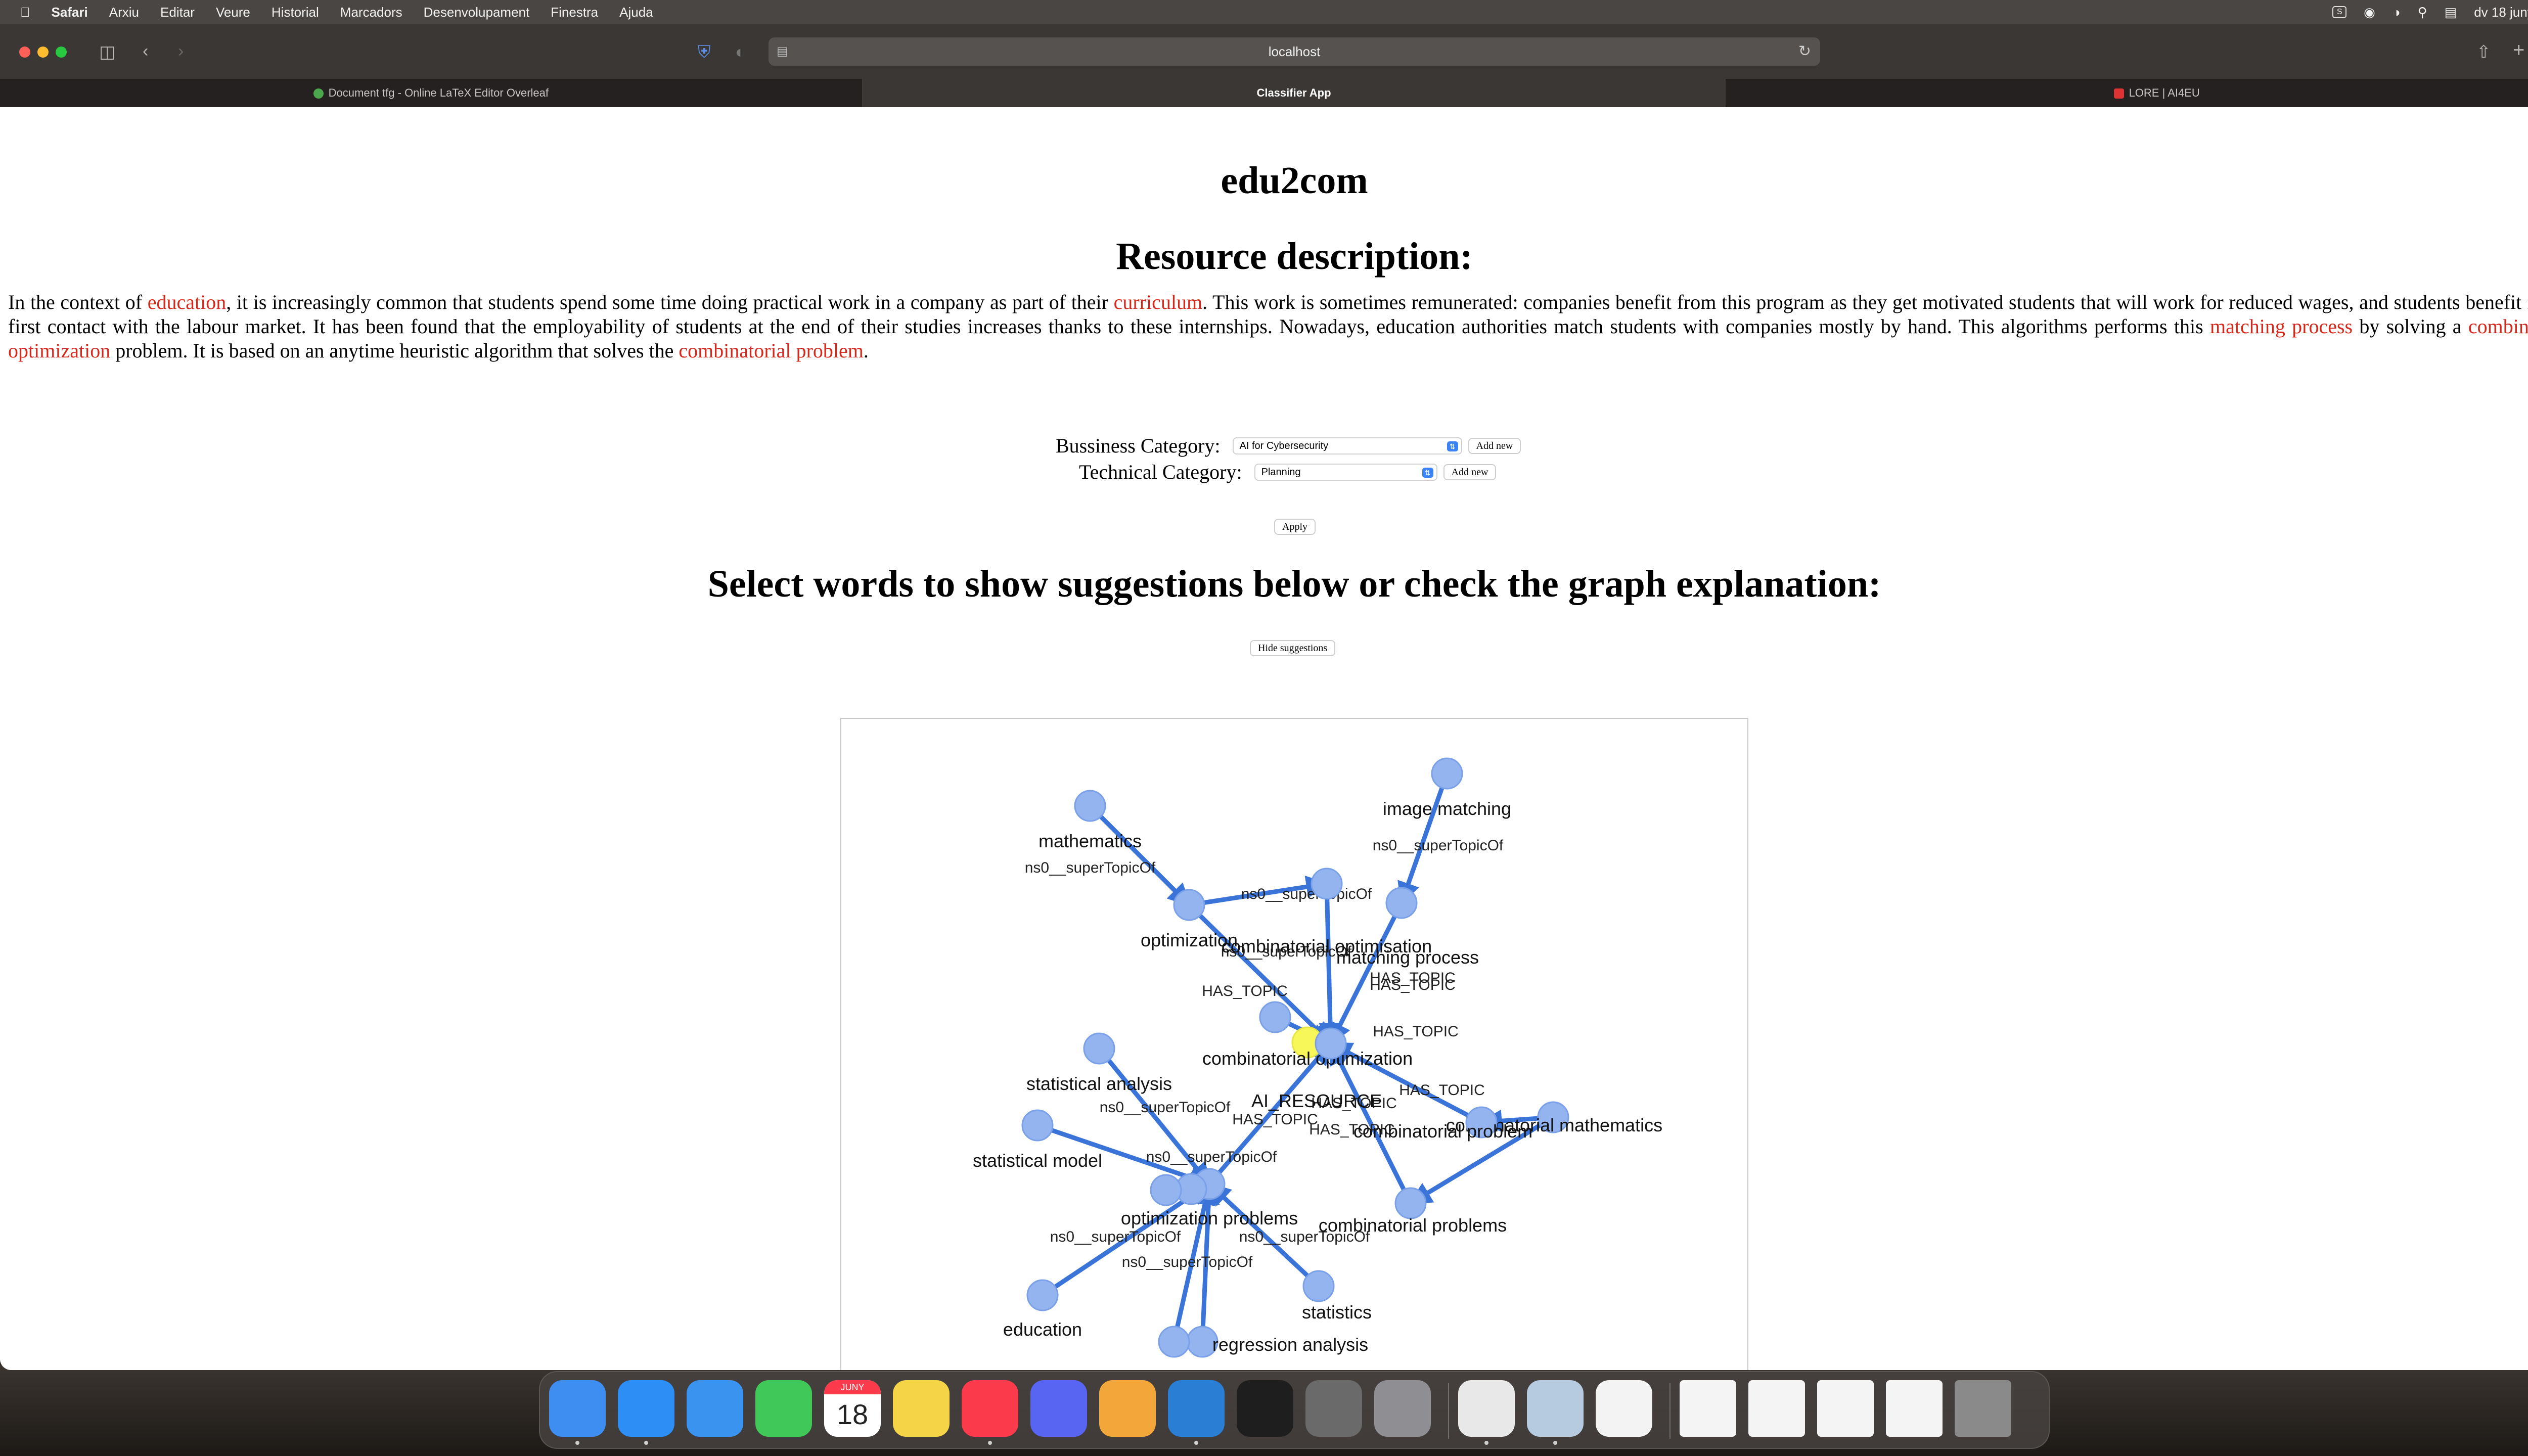 The image size is (2528, 1456). What do you see at coordinates (1337, 1312) in the screenshot?
I see `graph-node-label: statistics` at bounding box center [1337, 1312].